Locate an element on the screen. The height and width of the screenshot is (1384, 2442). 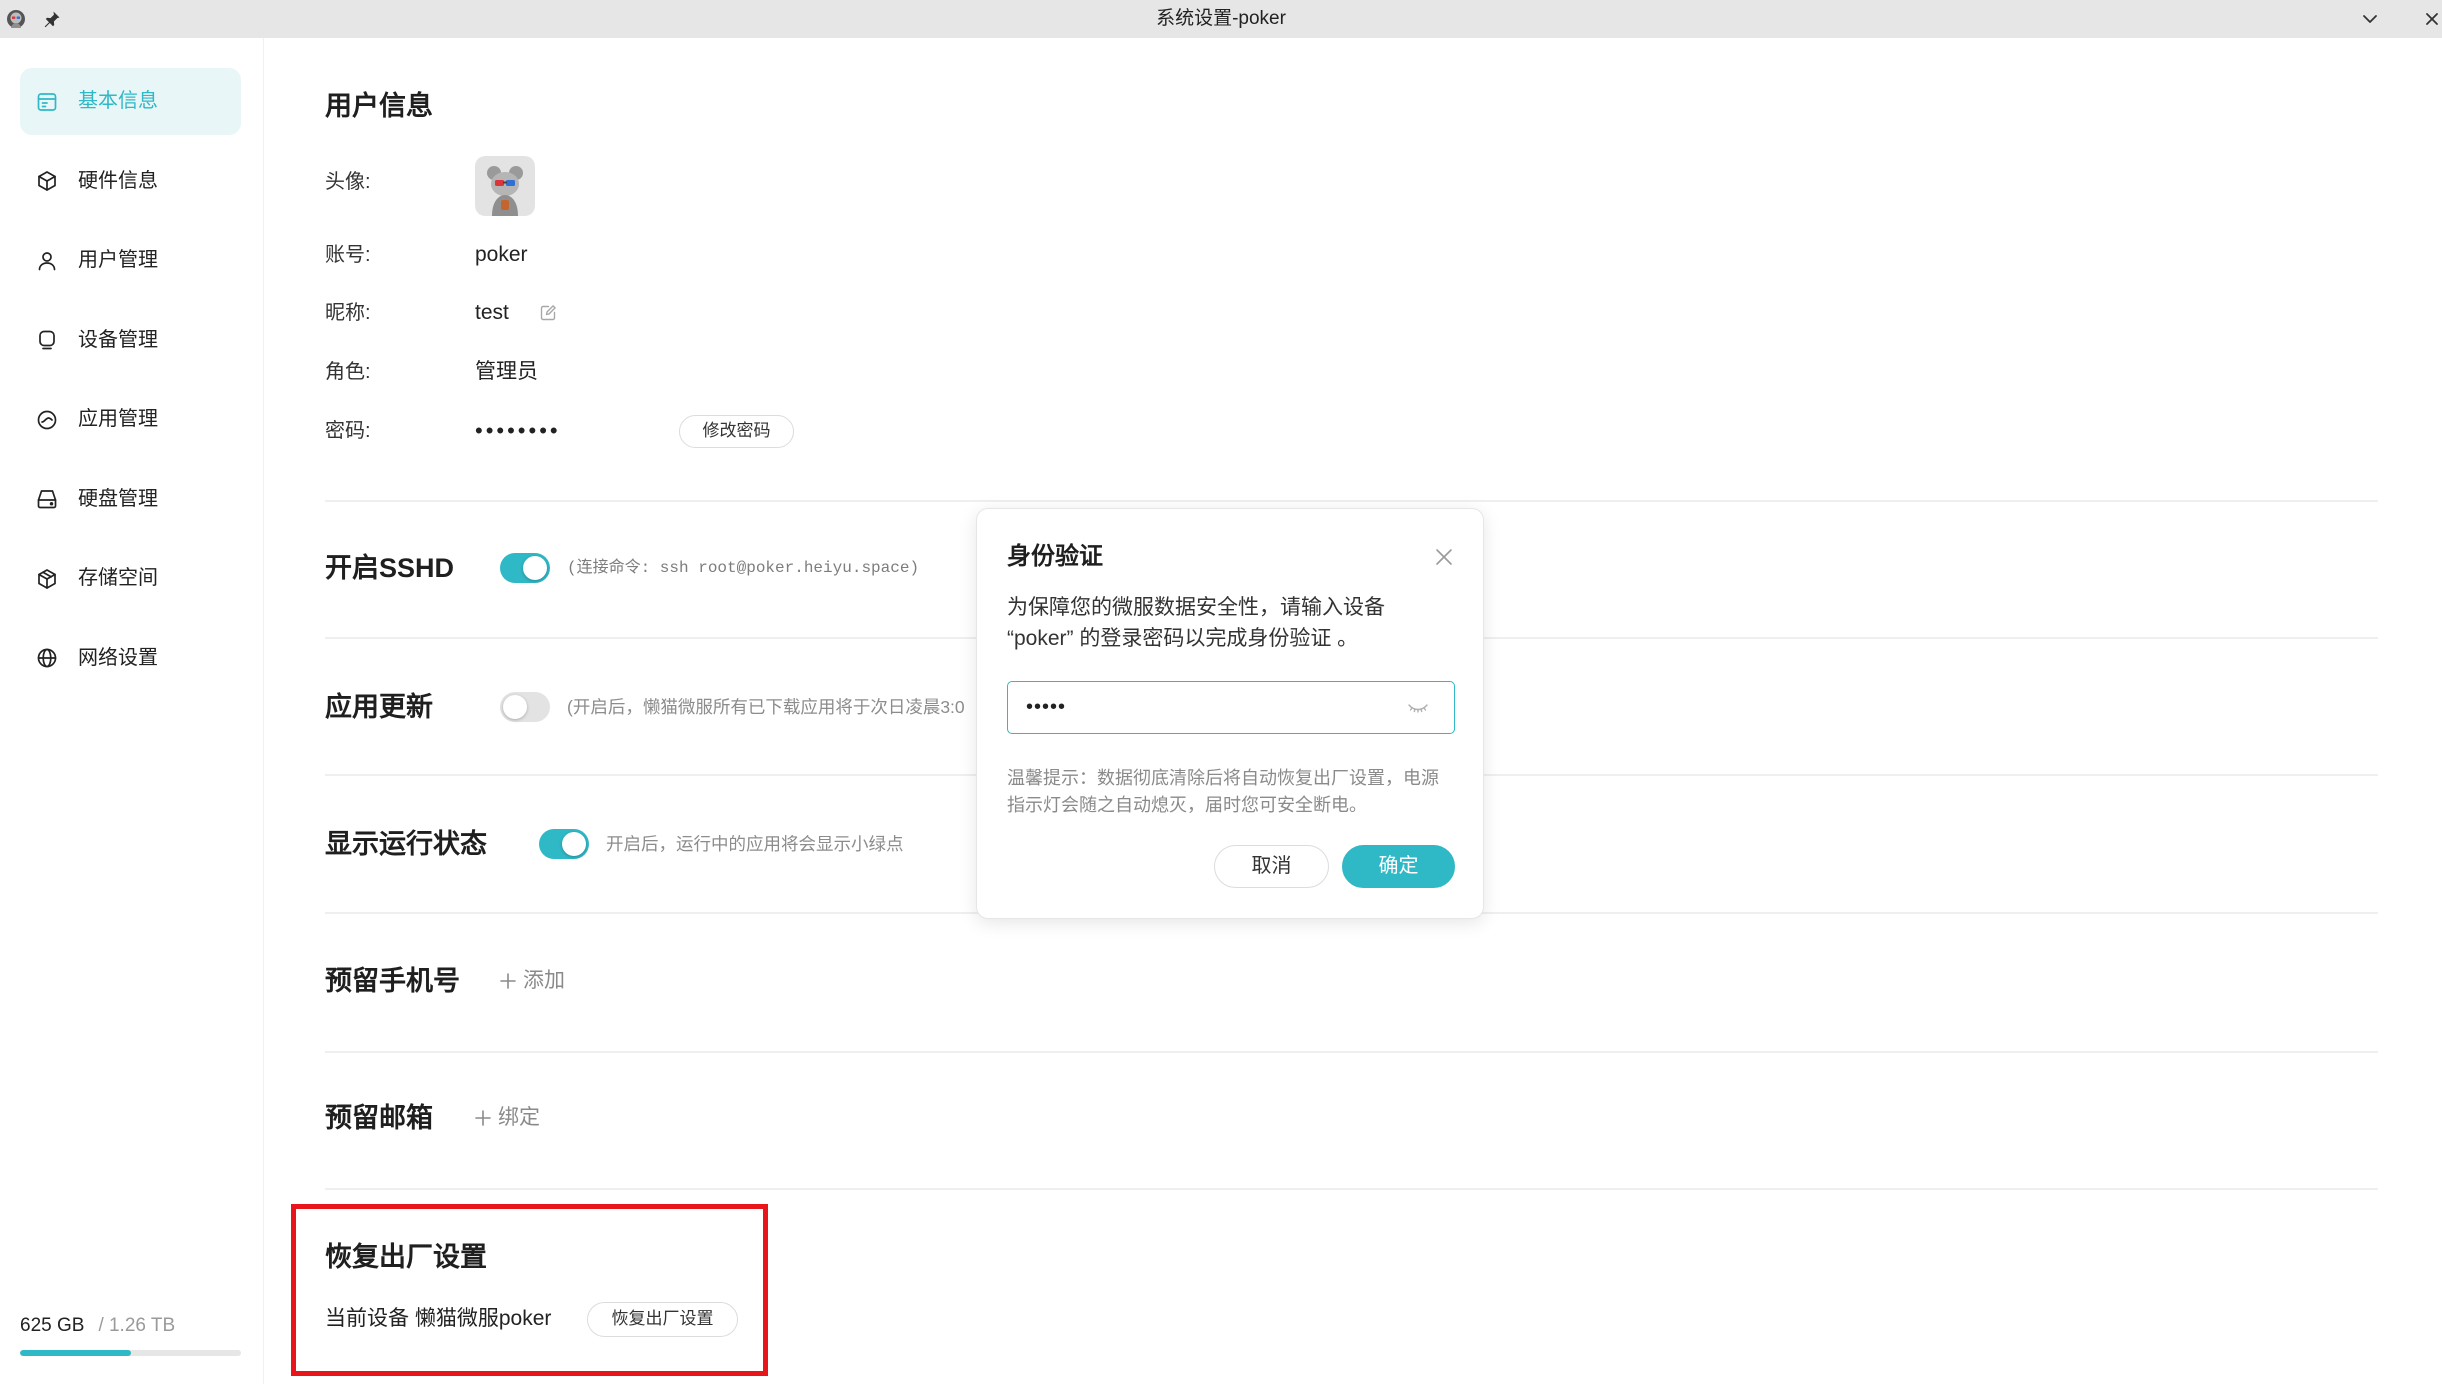
password-mask: •••••••• is located at coordinates (518, 430).